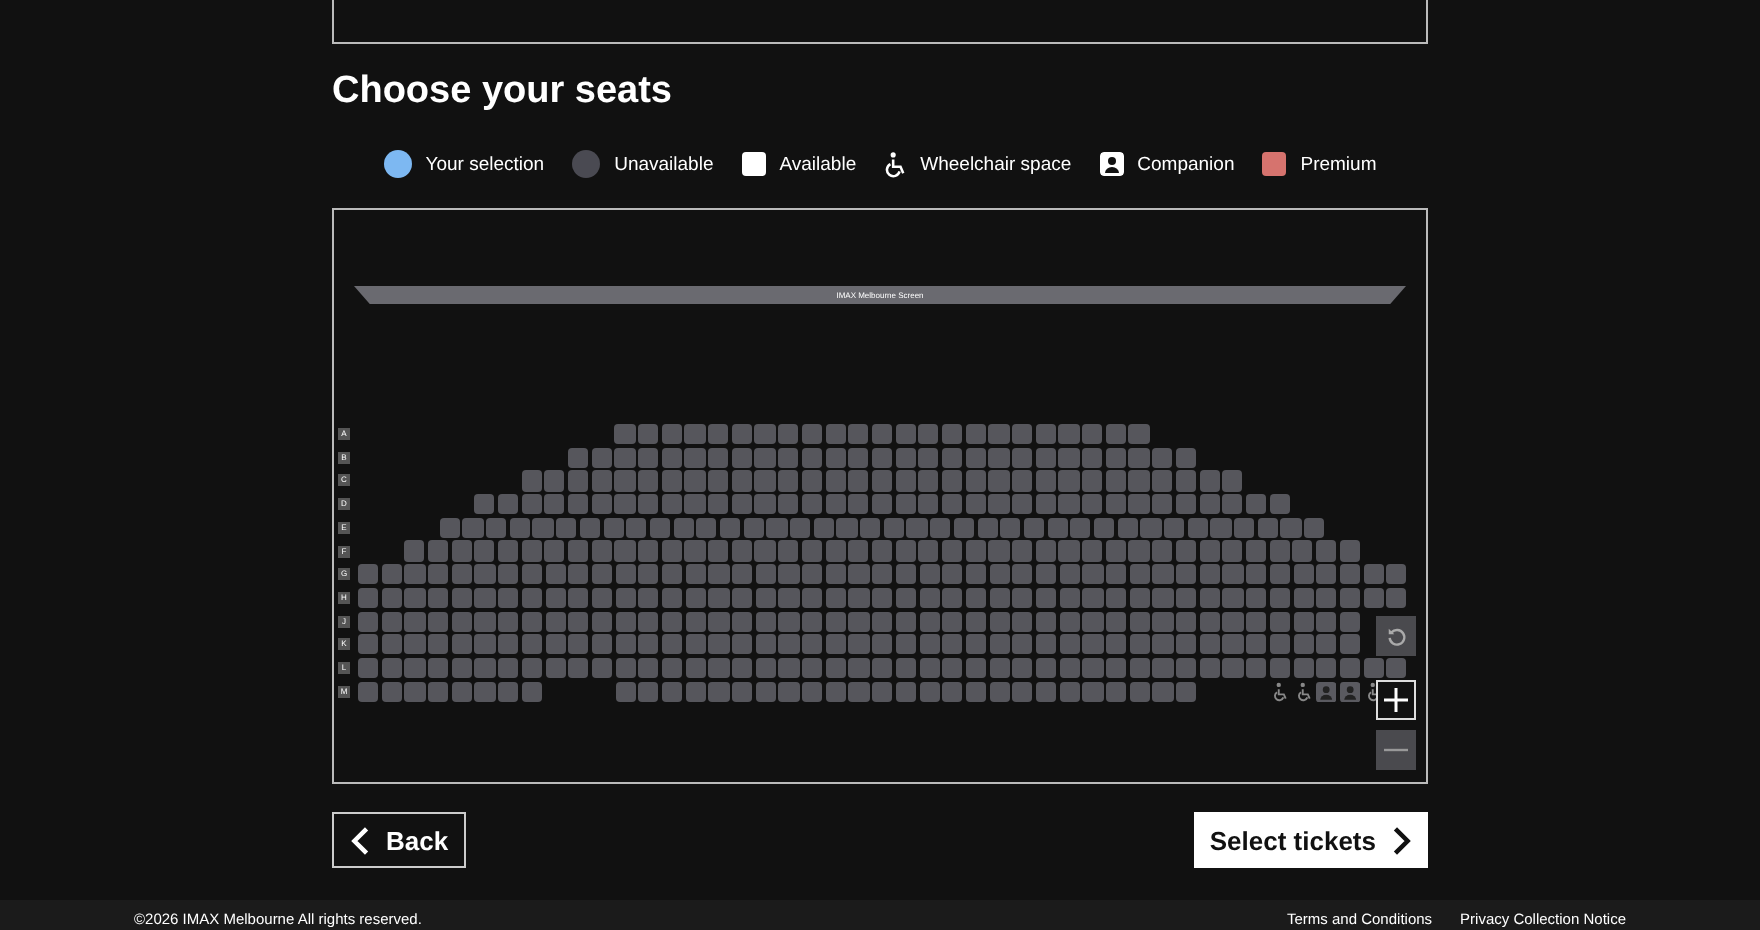 The height and width of the screenshot is (930, 1760). Describe the element at coordinates (1338, 164) in the screenshot. I see `legend-label: Premium` at that location.